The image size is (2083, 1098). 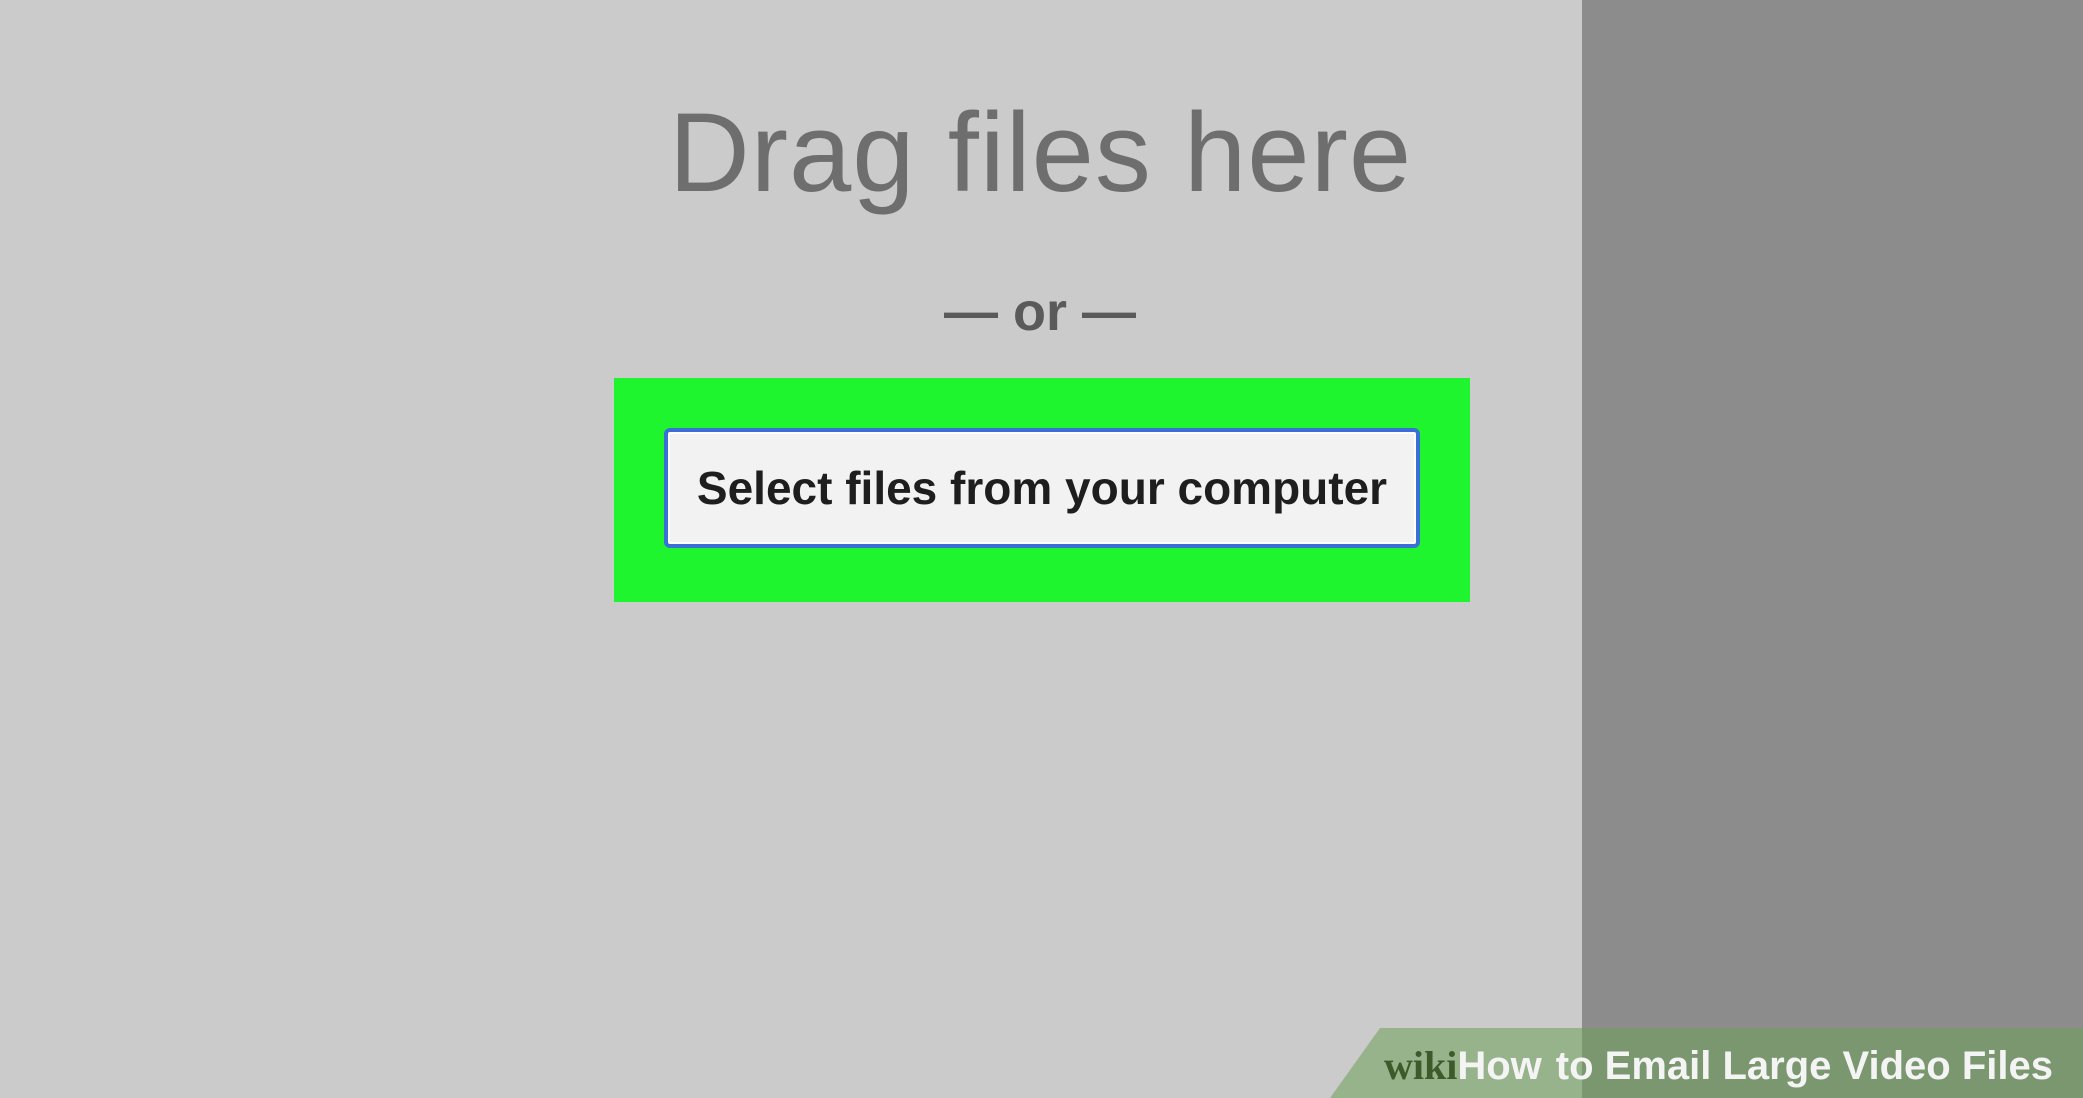 What do you see at coordinates (1039, 312) in the screenshot?
I see `or-divider: — or —` at bounding box center [1039, 312].